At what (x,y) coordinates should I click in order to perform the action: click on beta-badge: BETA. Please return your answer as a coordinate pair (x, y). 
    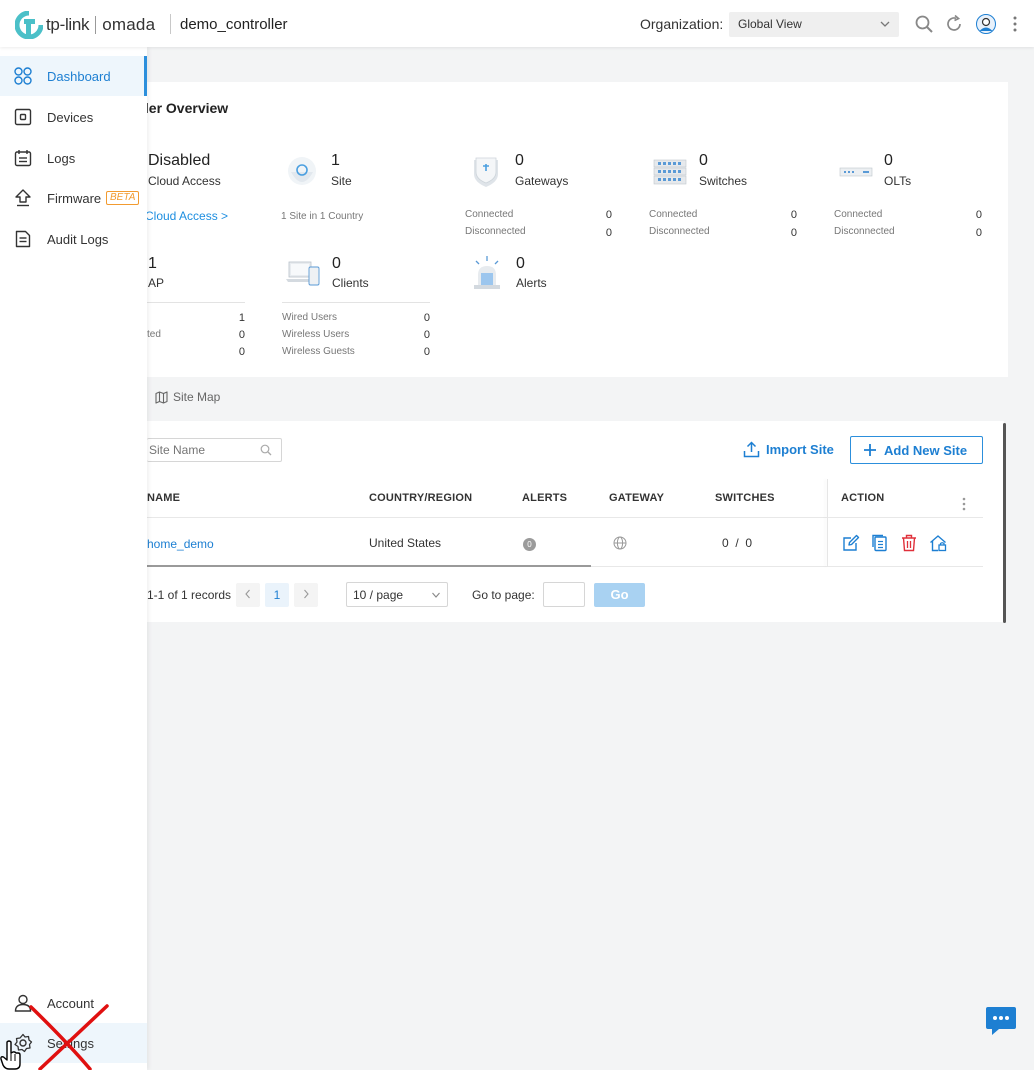
    Looking at the image, I should click on (123, 198).